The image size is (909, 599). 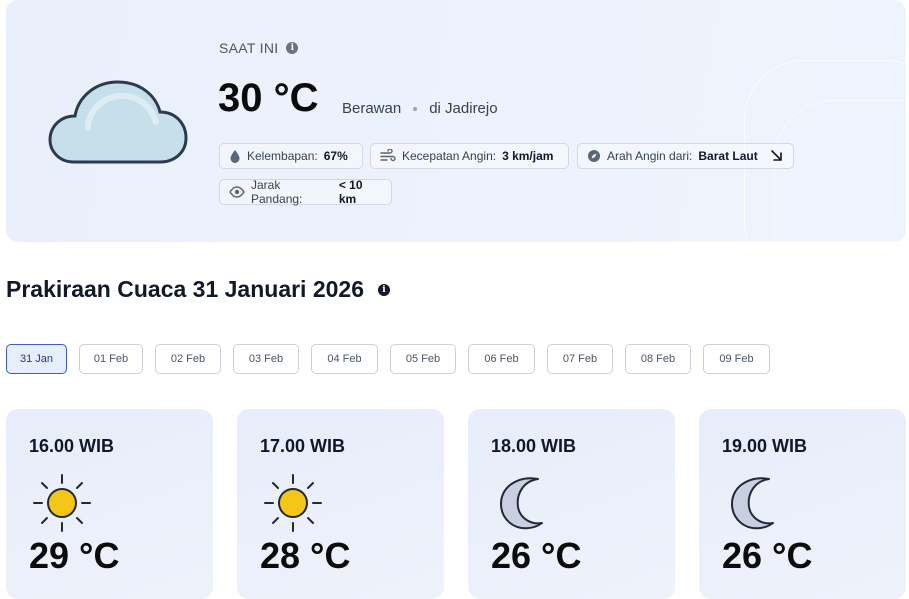 What do you see at coordinates (36, 359) in the screenshot?
I see `tab-31-jan: 31 Jan` at bounding box center [36, 359].